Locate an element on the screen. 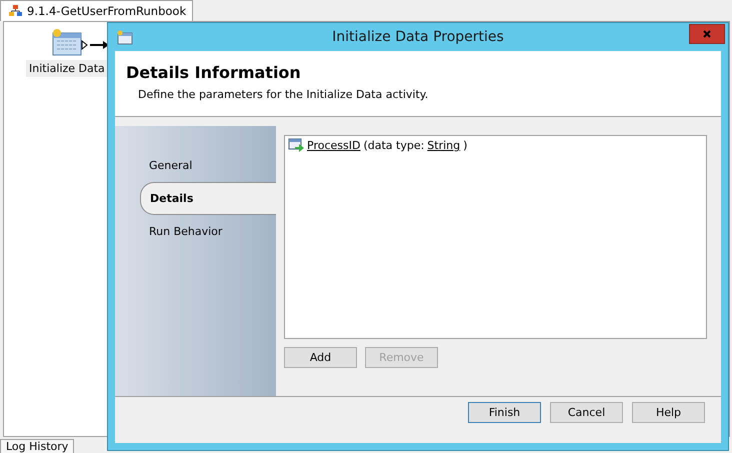  list-button: Add is located at coordinates (320, 357).